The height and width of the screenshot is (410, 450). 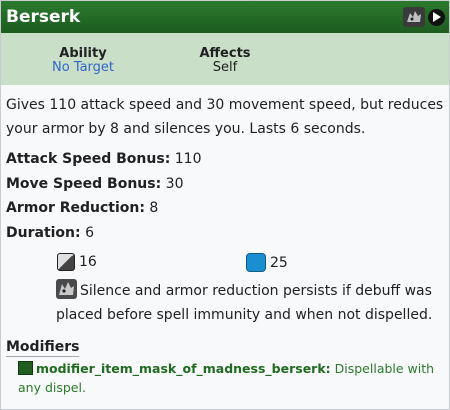 I want to click on ability-type: Ability No Target, so click(x=83, y=61).